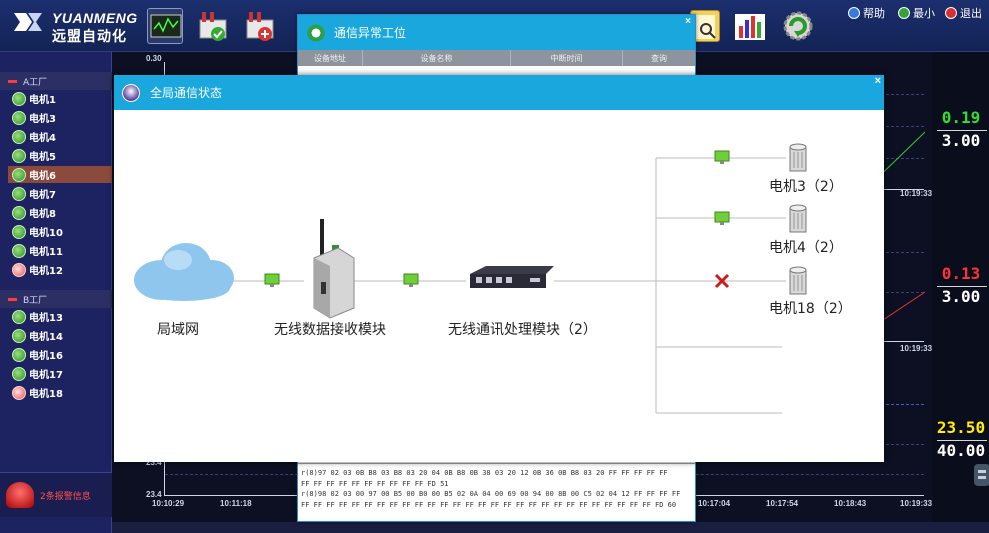 The width and height of the screenshot is (989, 533). What do you see at coordinates (37, 231) in the screenshot?
I see `sidebar-motor-item: 电机10` at bounding box center [37, 231].